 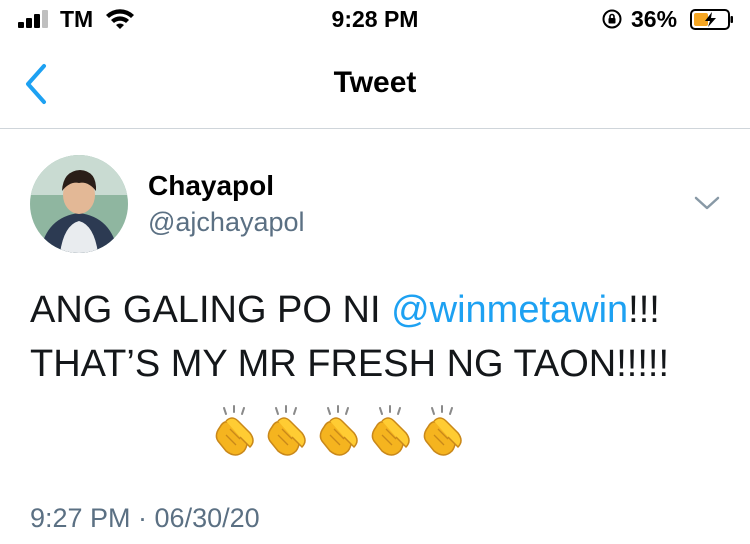 What do you see at coordinates (707, 203) in the screenshot?
I see `chevron-down-icon` at bounding box center [707, 203].